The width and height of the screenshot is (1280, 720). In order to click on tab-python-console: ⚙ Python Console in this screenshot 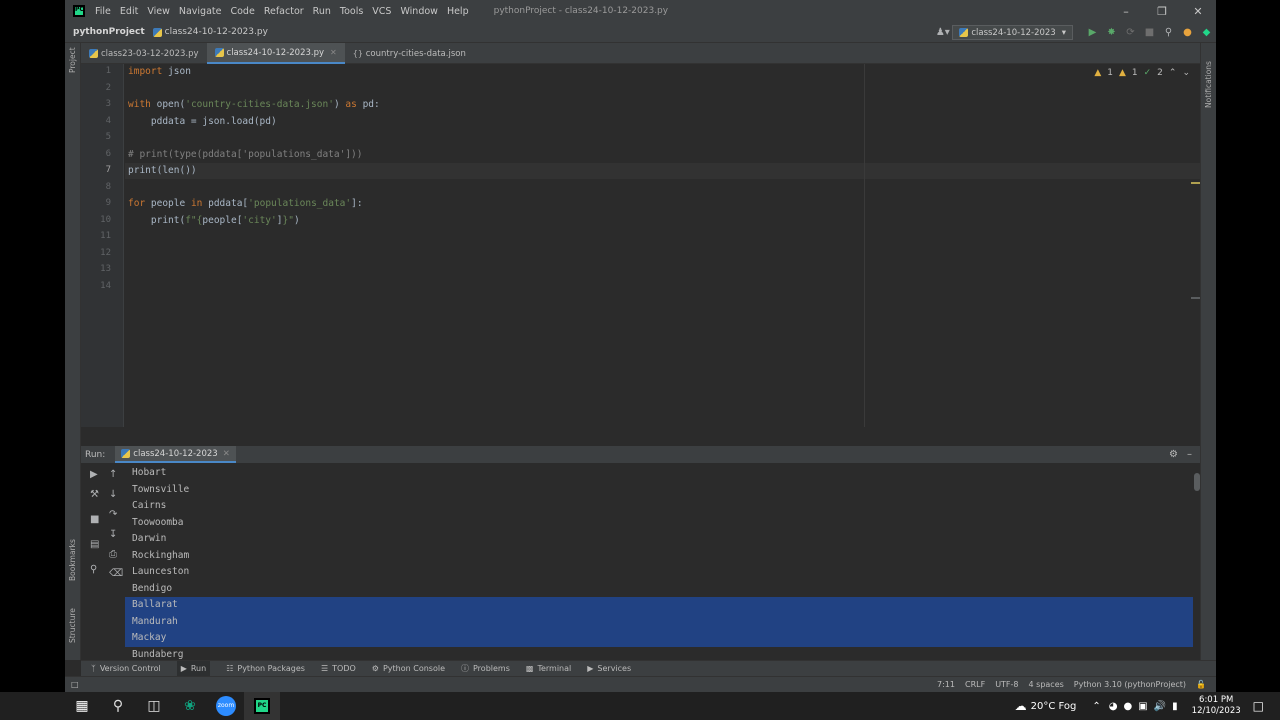, I will do `click(408, 668)`.